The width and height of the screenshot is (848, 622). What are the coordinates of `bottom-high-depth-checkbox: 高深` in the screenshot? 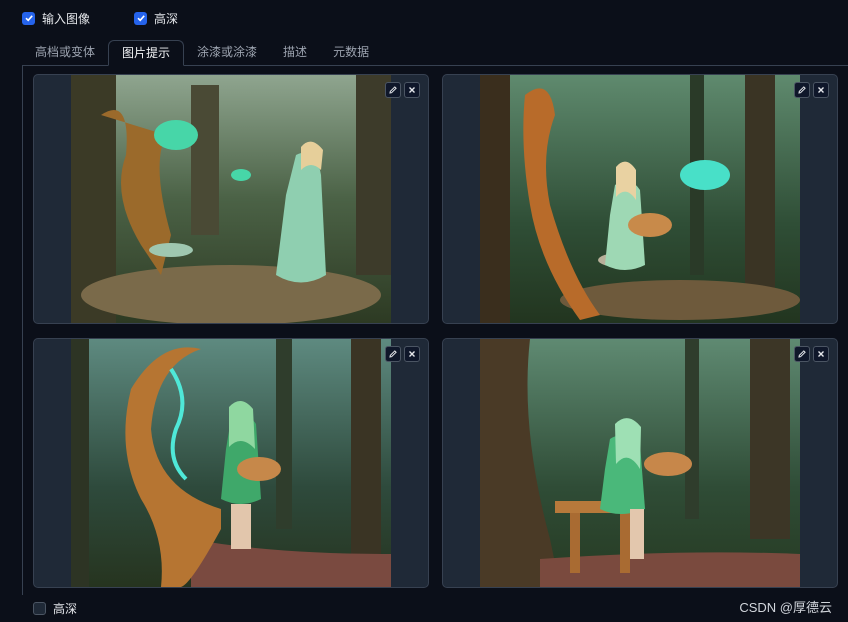 It's located at (55, 608).